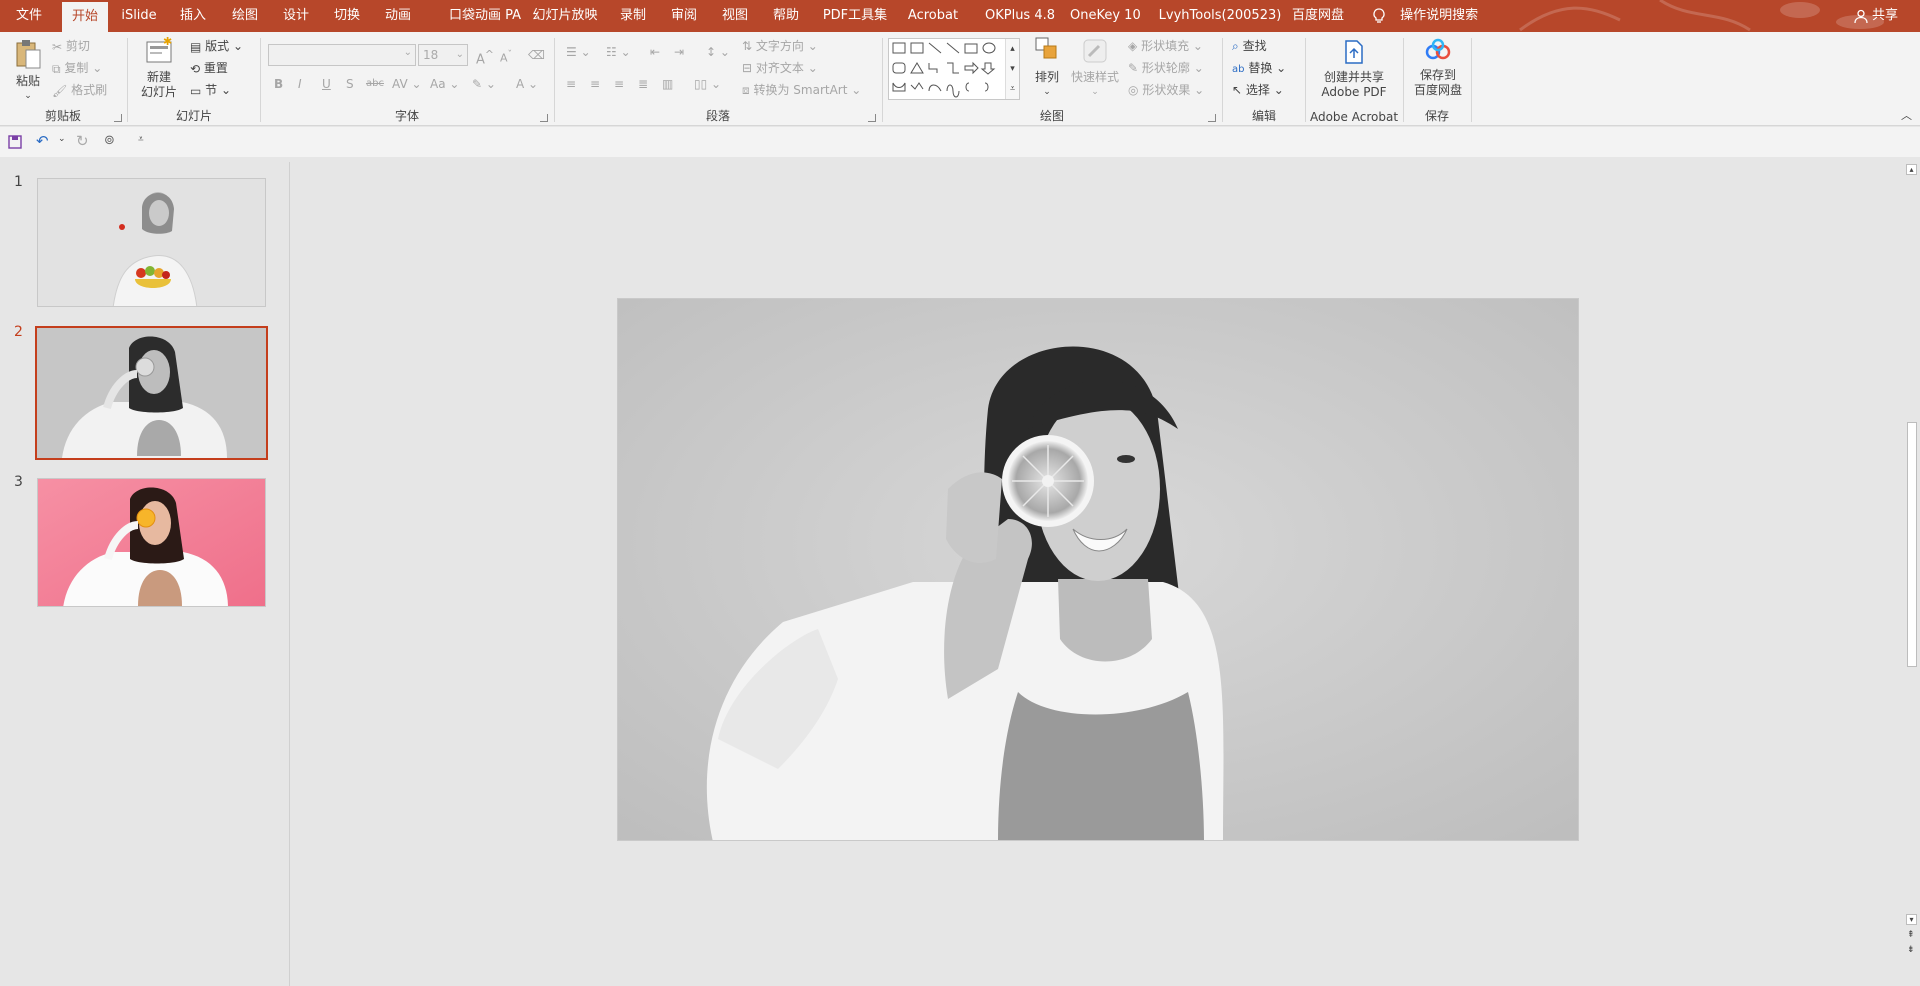 The width and height of the screenshot is (1920, 986). I want to click on arrange-button: 排列 ⌄, so click(1047, 68).